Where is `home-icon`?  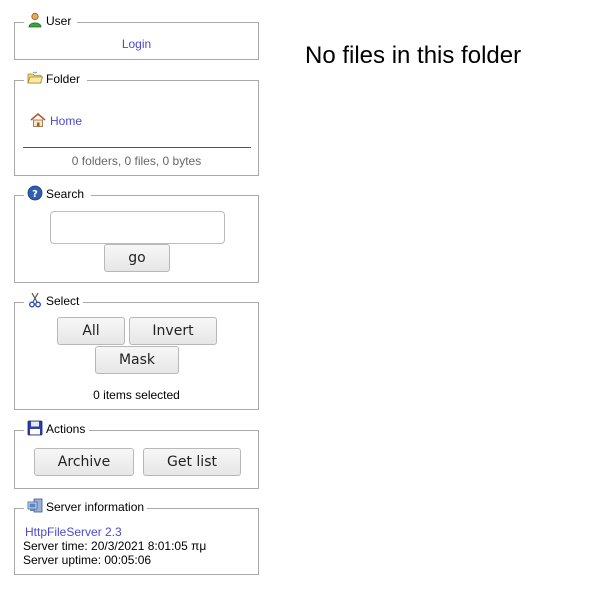
home-icon is located at coordinates (38, 120).